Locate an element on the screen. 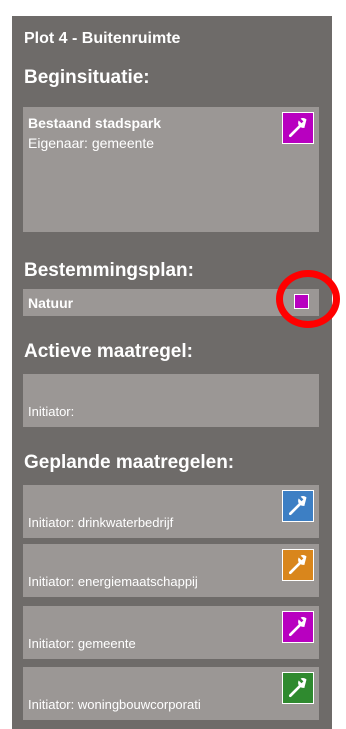  bestemmingsplan-heading: Bestemmingsplan: is located at coordinates (109, 270).